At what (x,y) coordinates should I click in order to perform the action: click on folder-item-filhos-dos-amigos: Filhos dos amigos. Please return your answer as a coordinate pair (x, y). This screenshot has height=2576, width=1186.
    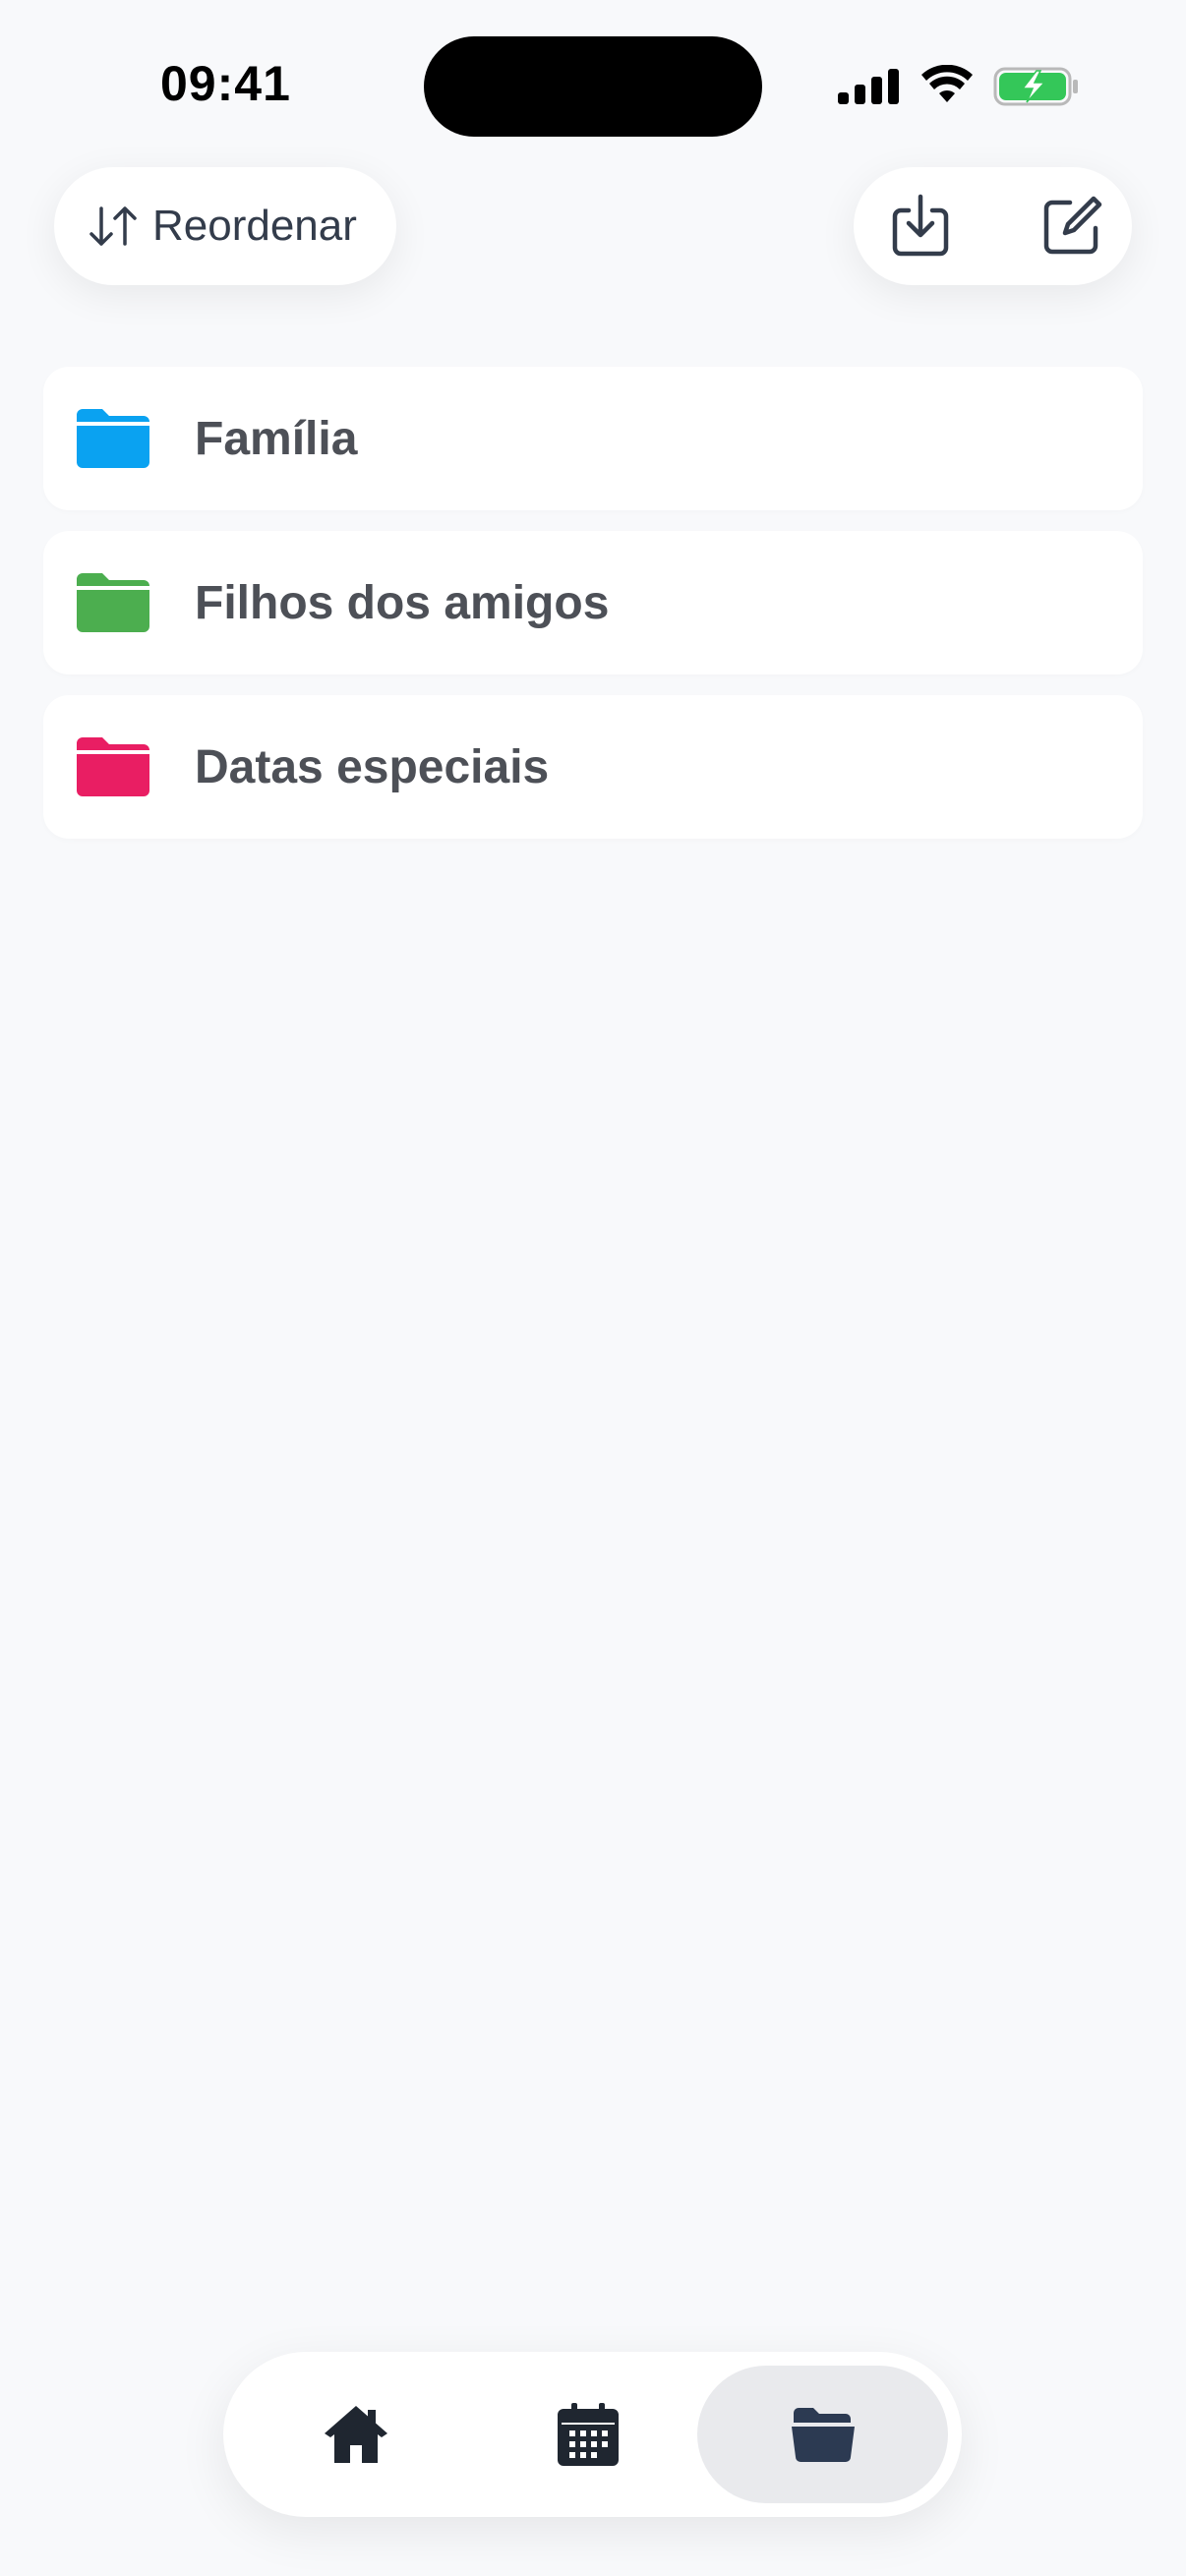
    Looking at the image, I should click on (593, 602).